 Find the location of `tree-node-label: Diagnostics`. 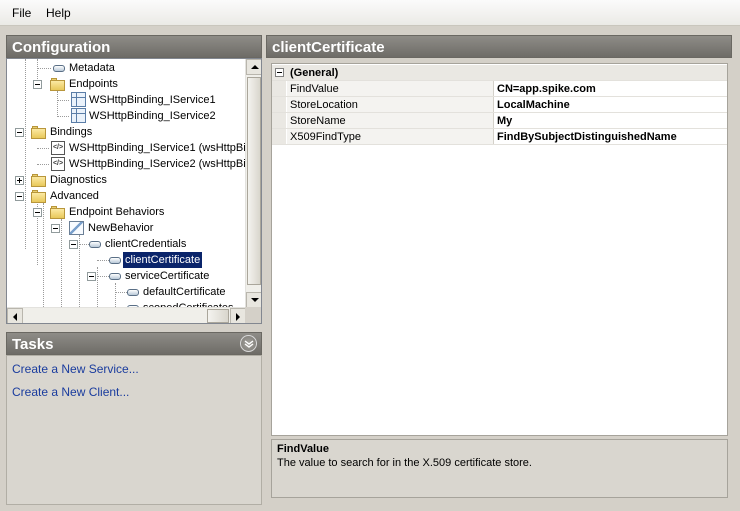

tree-node-label: Diagnostics is located at coordinates (78, 180).